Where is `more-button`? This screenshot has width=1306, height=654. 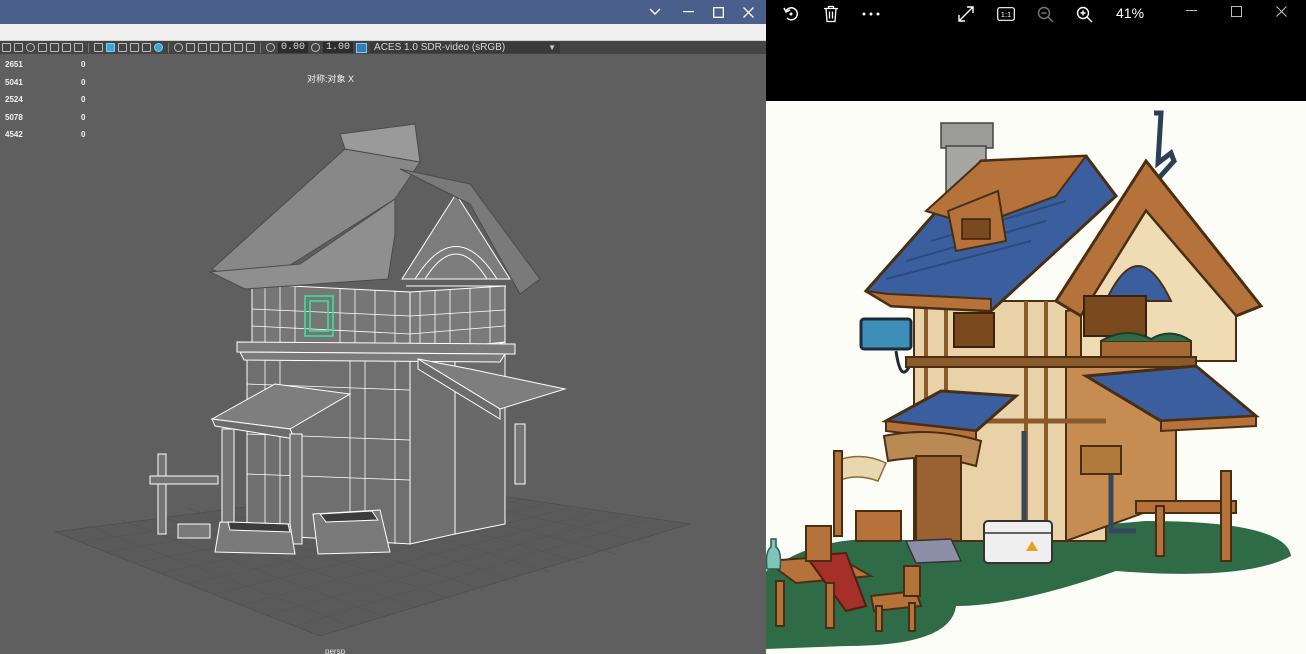
more-button is located at coordinates (871, 14).